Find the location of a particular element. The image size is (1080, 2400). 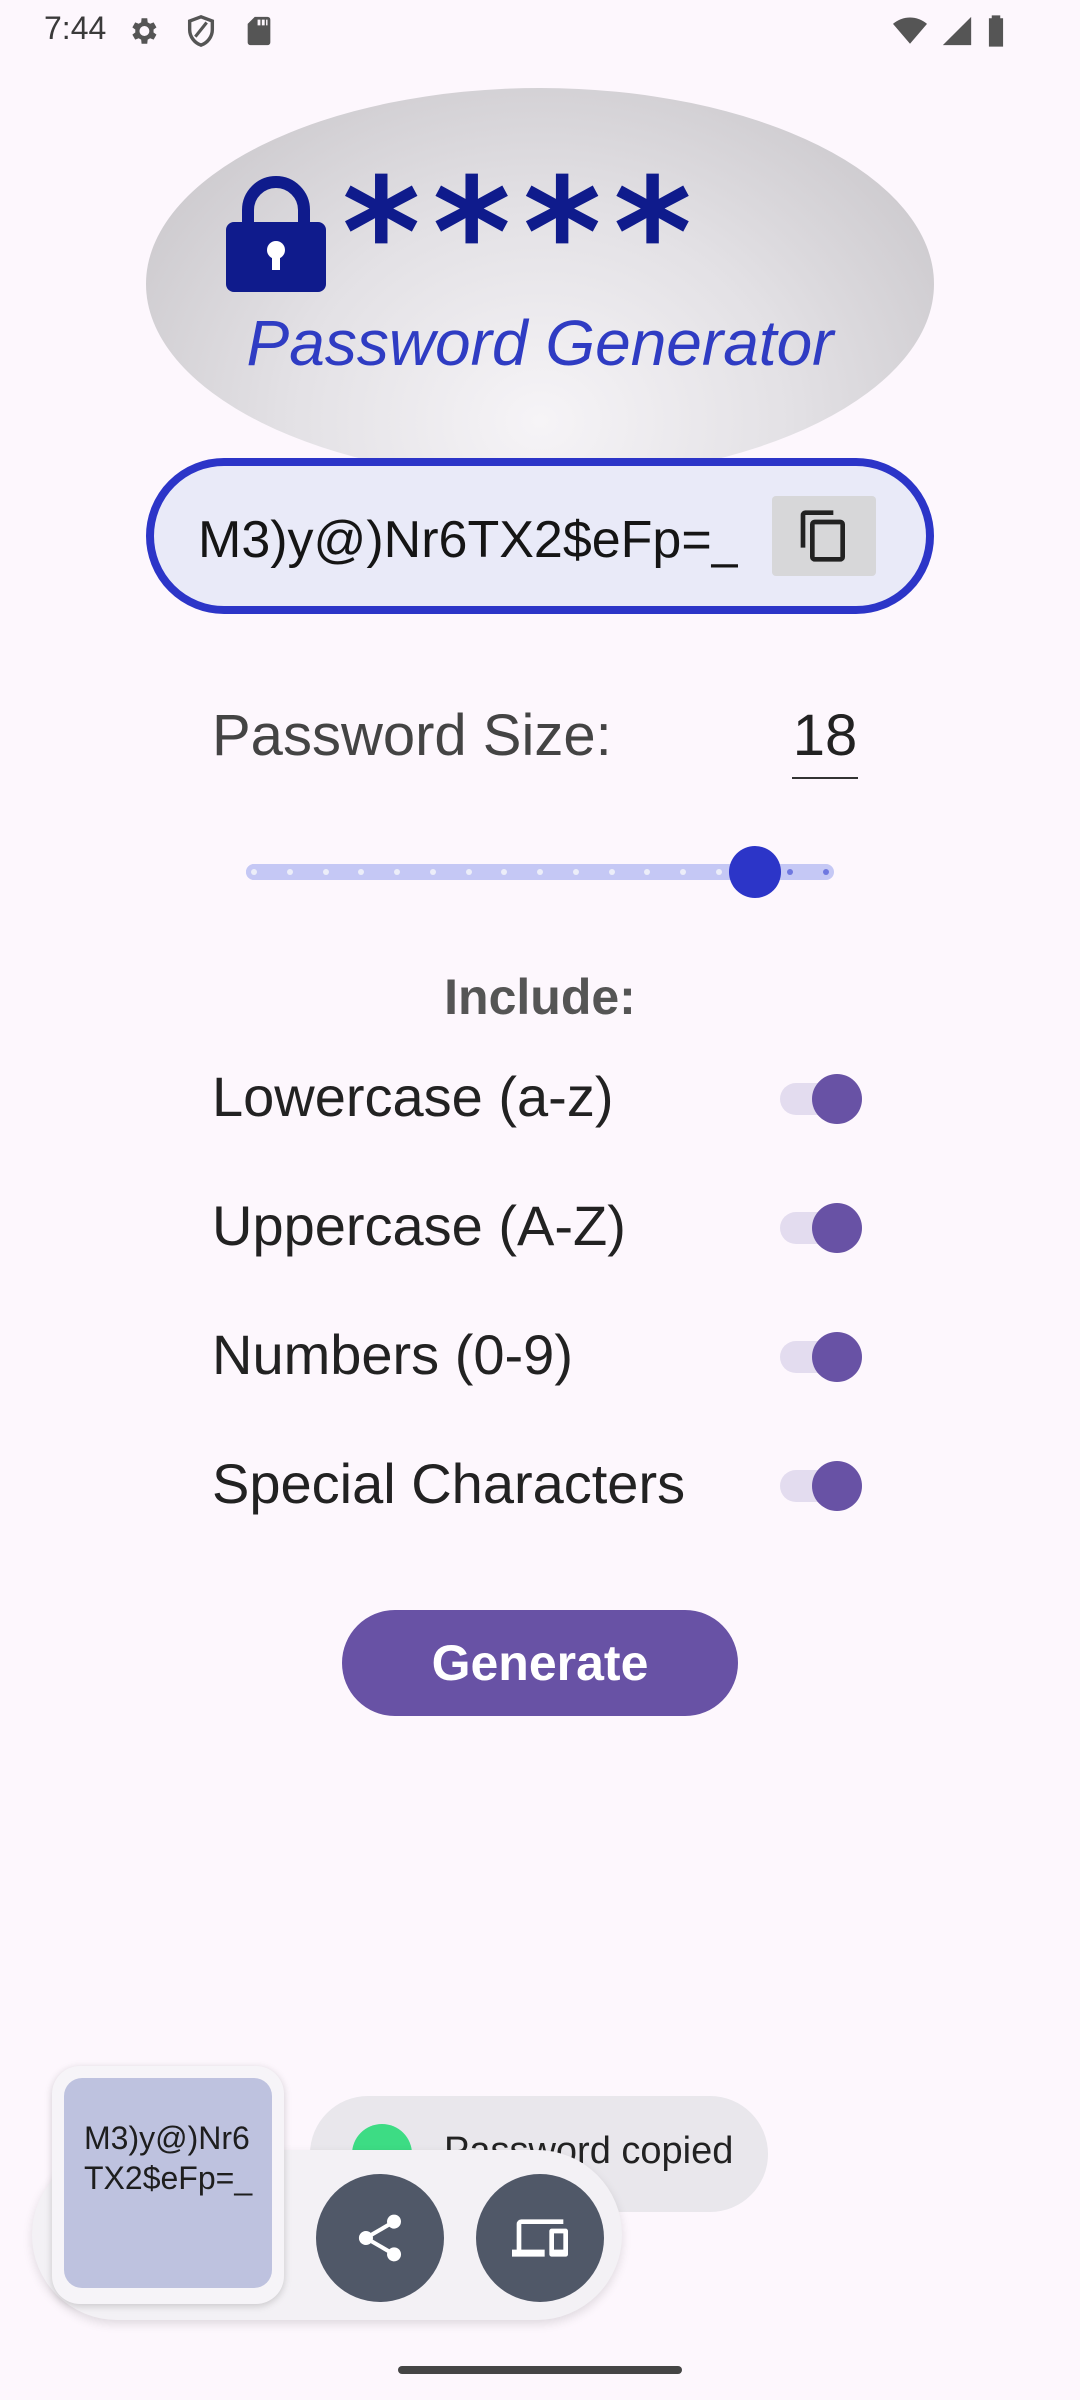

option-label: Uppercase (A-Z) is located at coordinates (419, 1225).